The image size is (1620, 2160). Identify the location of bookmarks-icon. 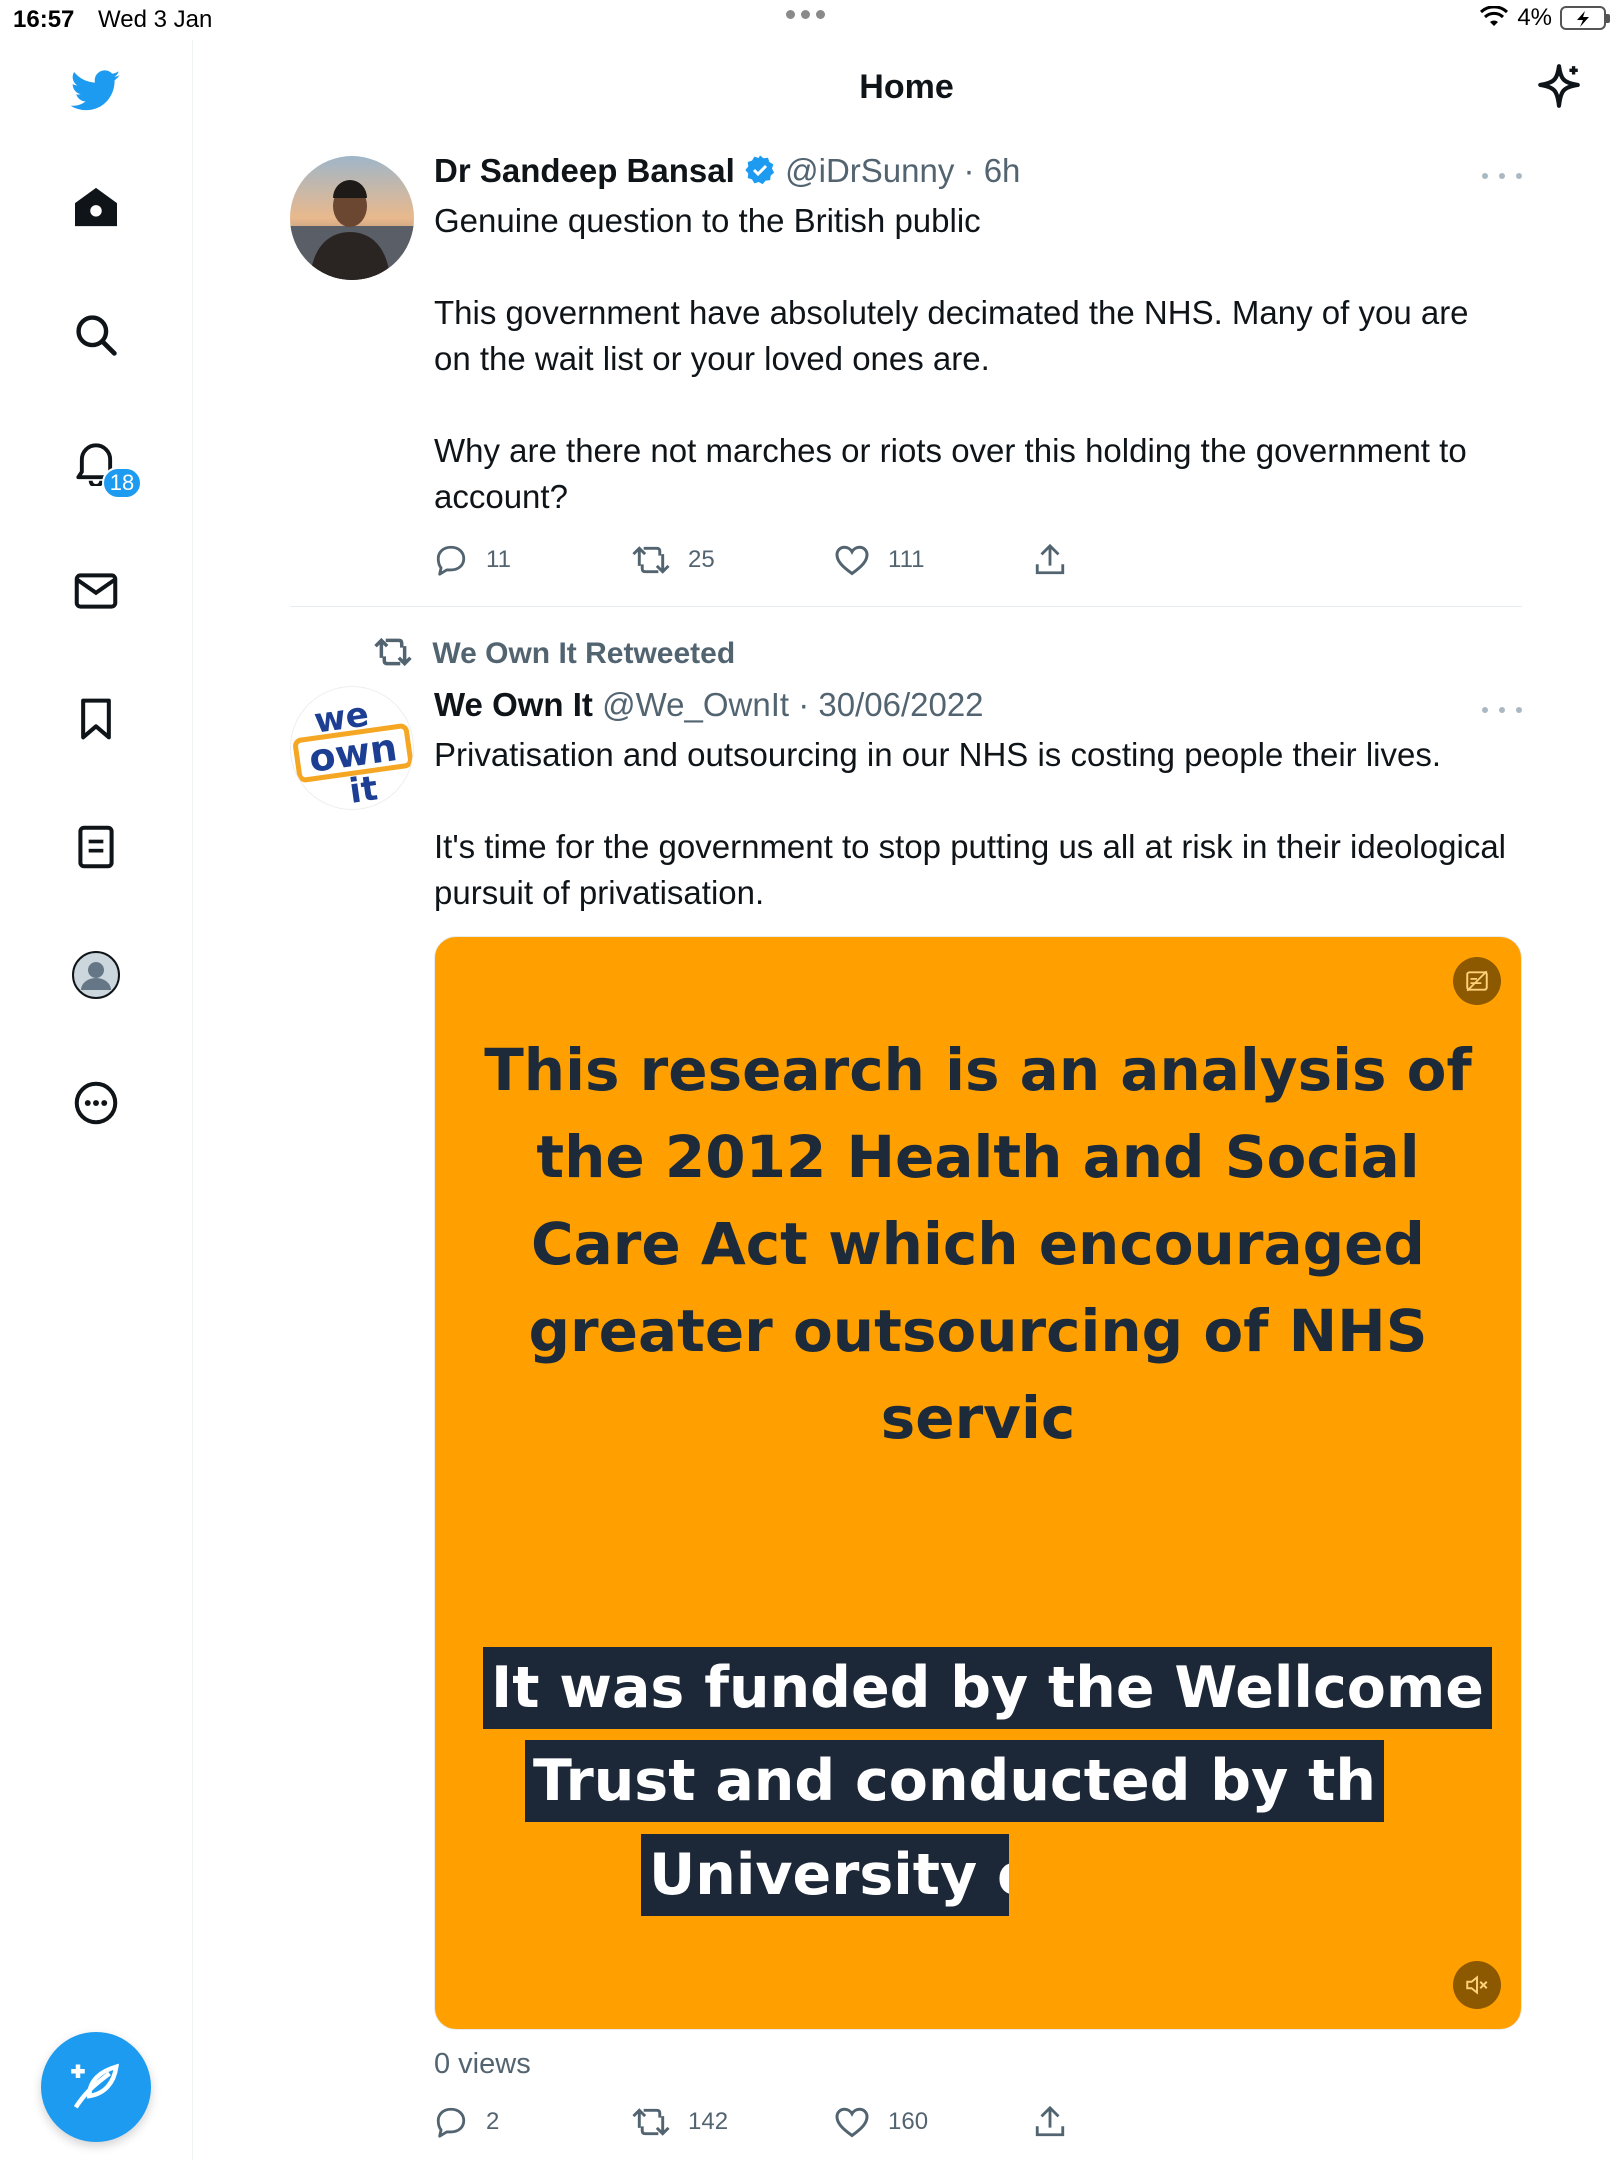
(96, 719).